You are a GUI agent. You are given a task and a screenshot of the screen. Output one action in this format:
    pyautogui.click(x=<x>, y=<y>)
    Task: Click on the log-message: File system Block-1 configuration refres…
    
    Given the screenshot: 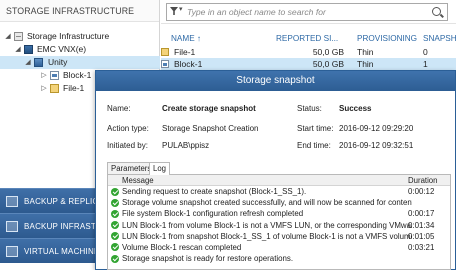 What is the action you would take?
    pyautogui.click(x=213, y=214)
    